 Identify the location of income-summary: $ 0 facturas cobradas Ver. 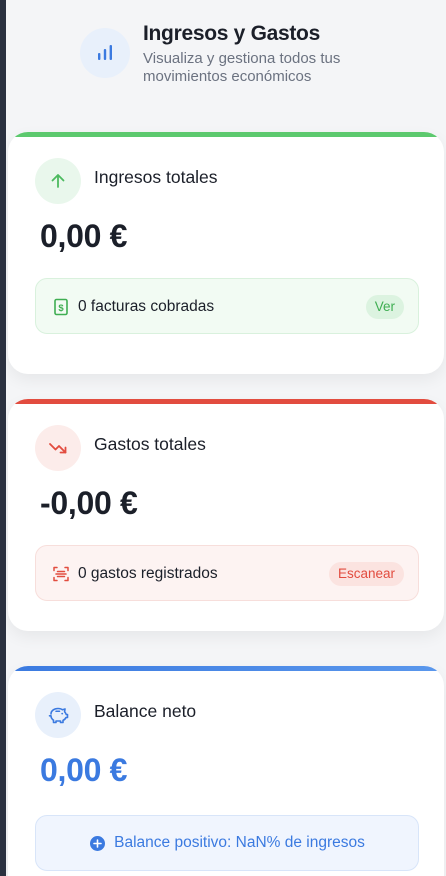
(227, 306).